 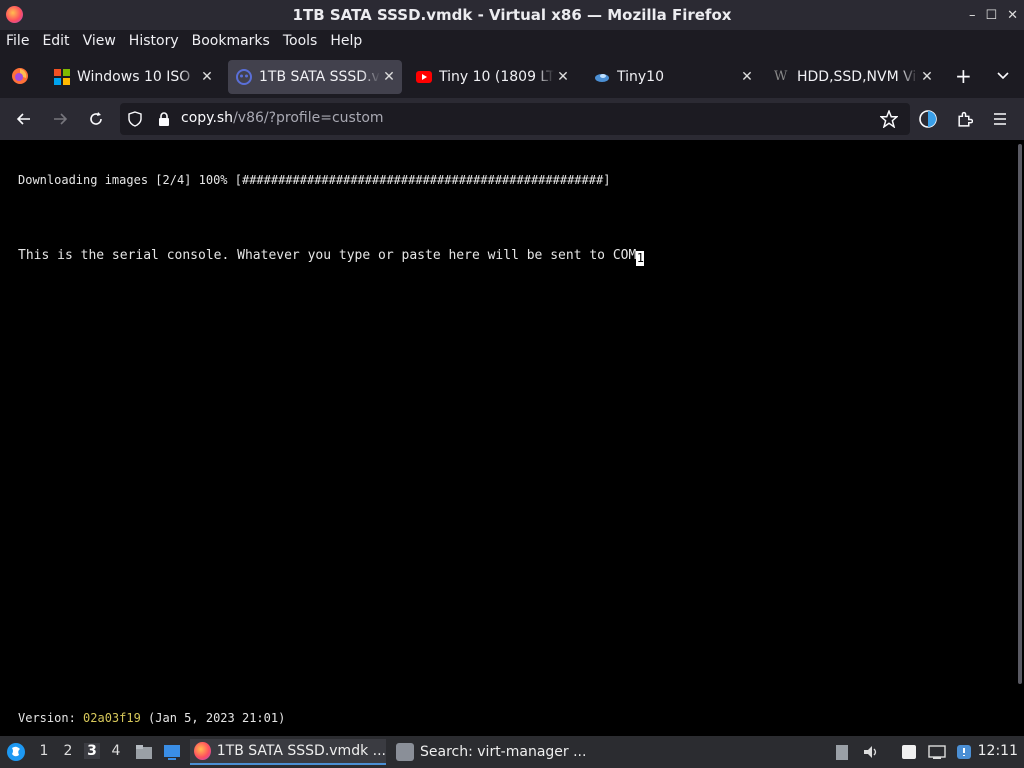 I want to click on version-hash-link: 02a03f19, so click(x=112, y=718).